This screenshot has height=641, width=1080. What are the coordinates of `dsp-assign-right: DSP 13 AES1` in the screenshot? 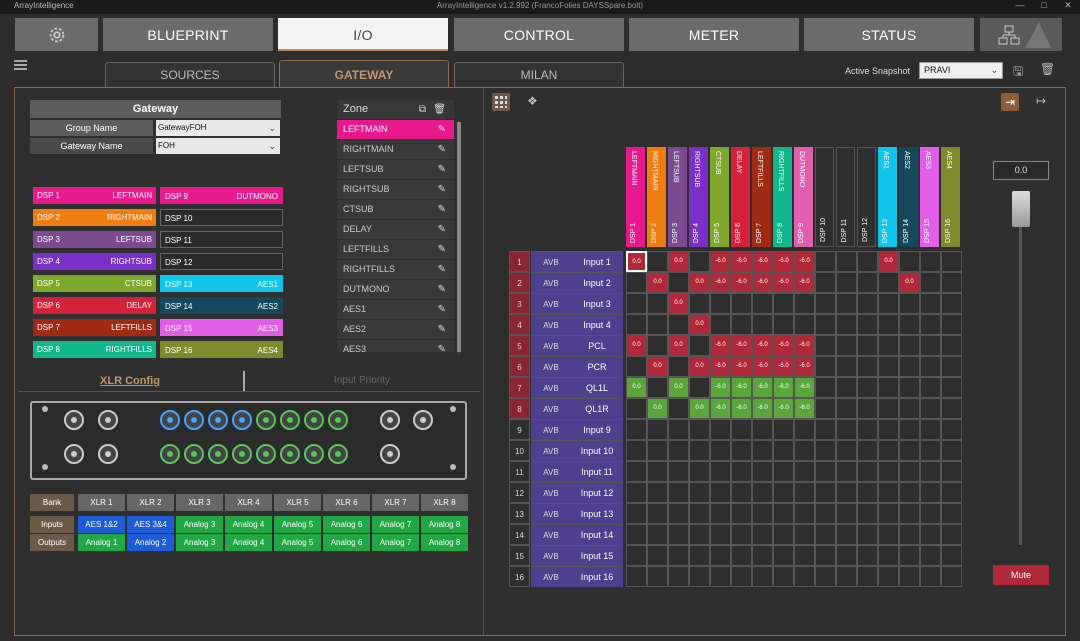 It's located at (221, 283).